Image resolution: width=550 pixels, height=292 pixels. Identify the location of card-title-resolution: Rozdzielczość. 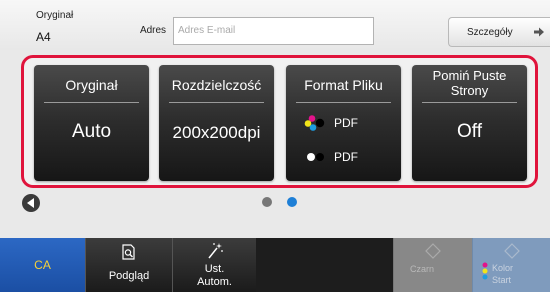
(216, 85).